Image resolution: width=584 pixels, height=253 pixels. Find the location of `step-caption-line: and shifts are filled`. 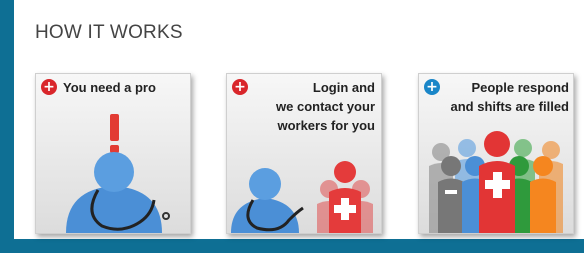

step-caption-line: and shifts are filled is located at coordinates (509, 106).